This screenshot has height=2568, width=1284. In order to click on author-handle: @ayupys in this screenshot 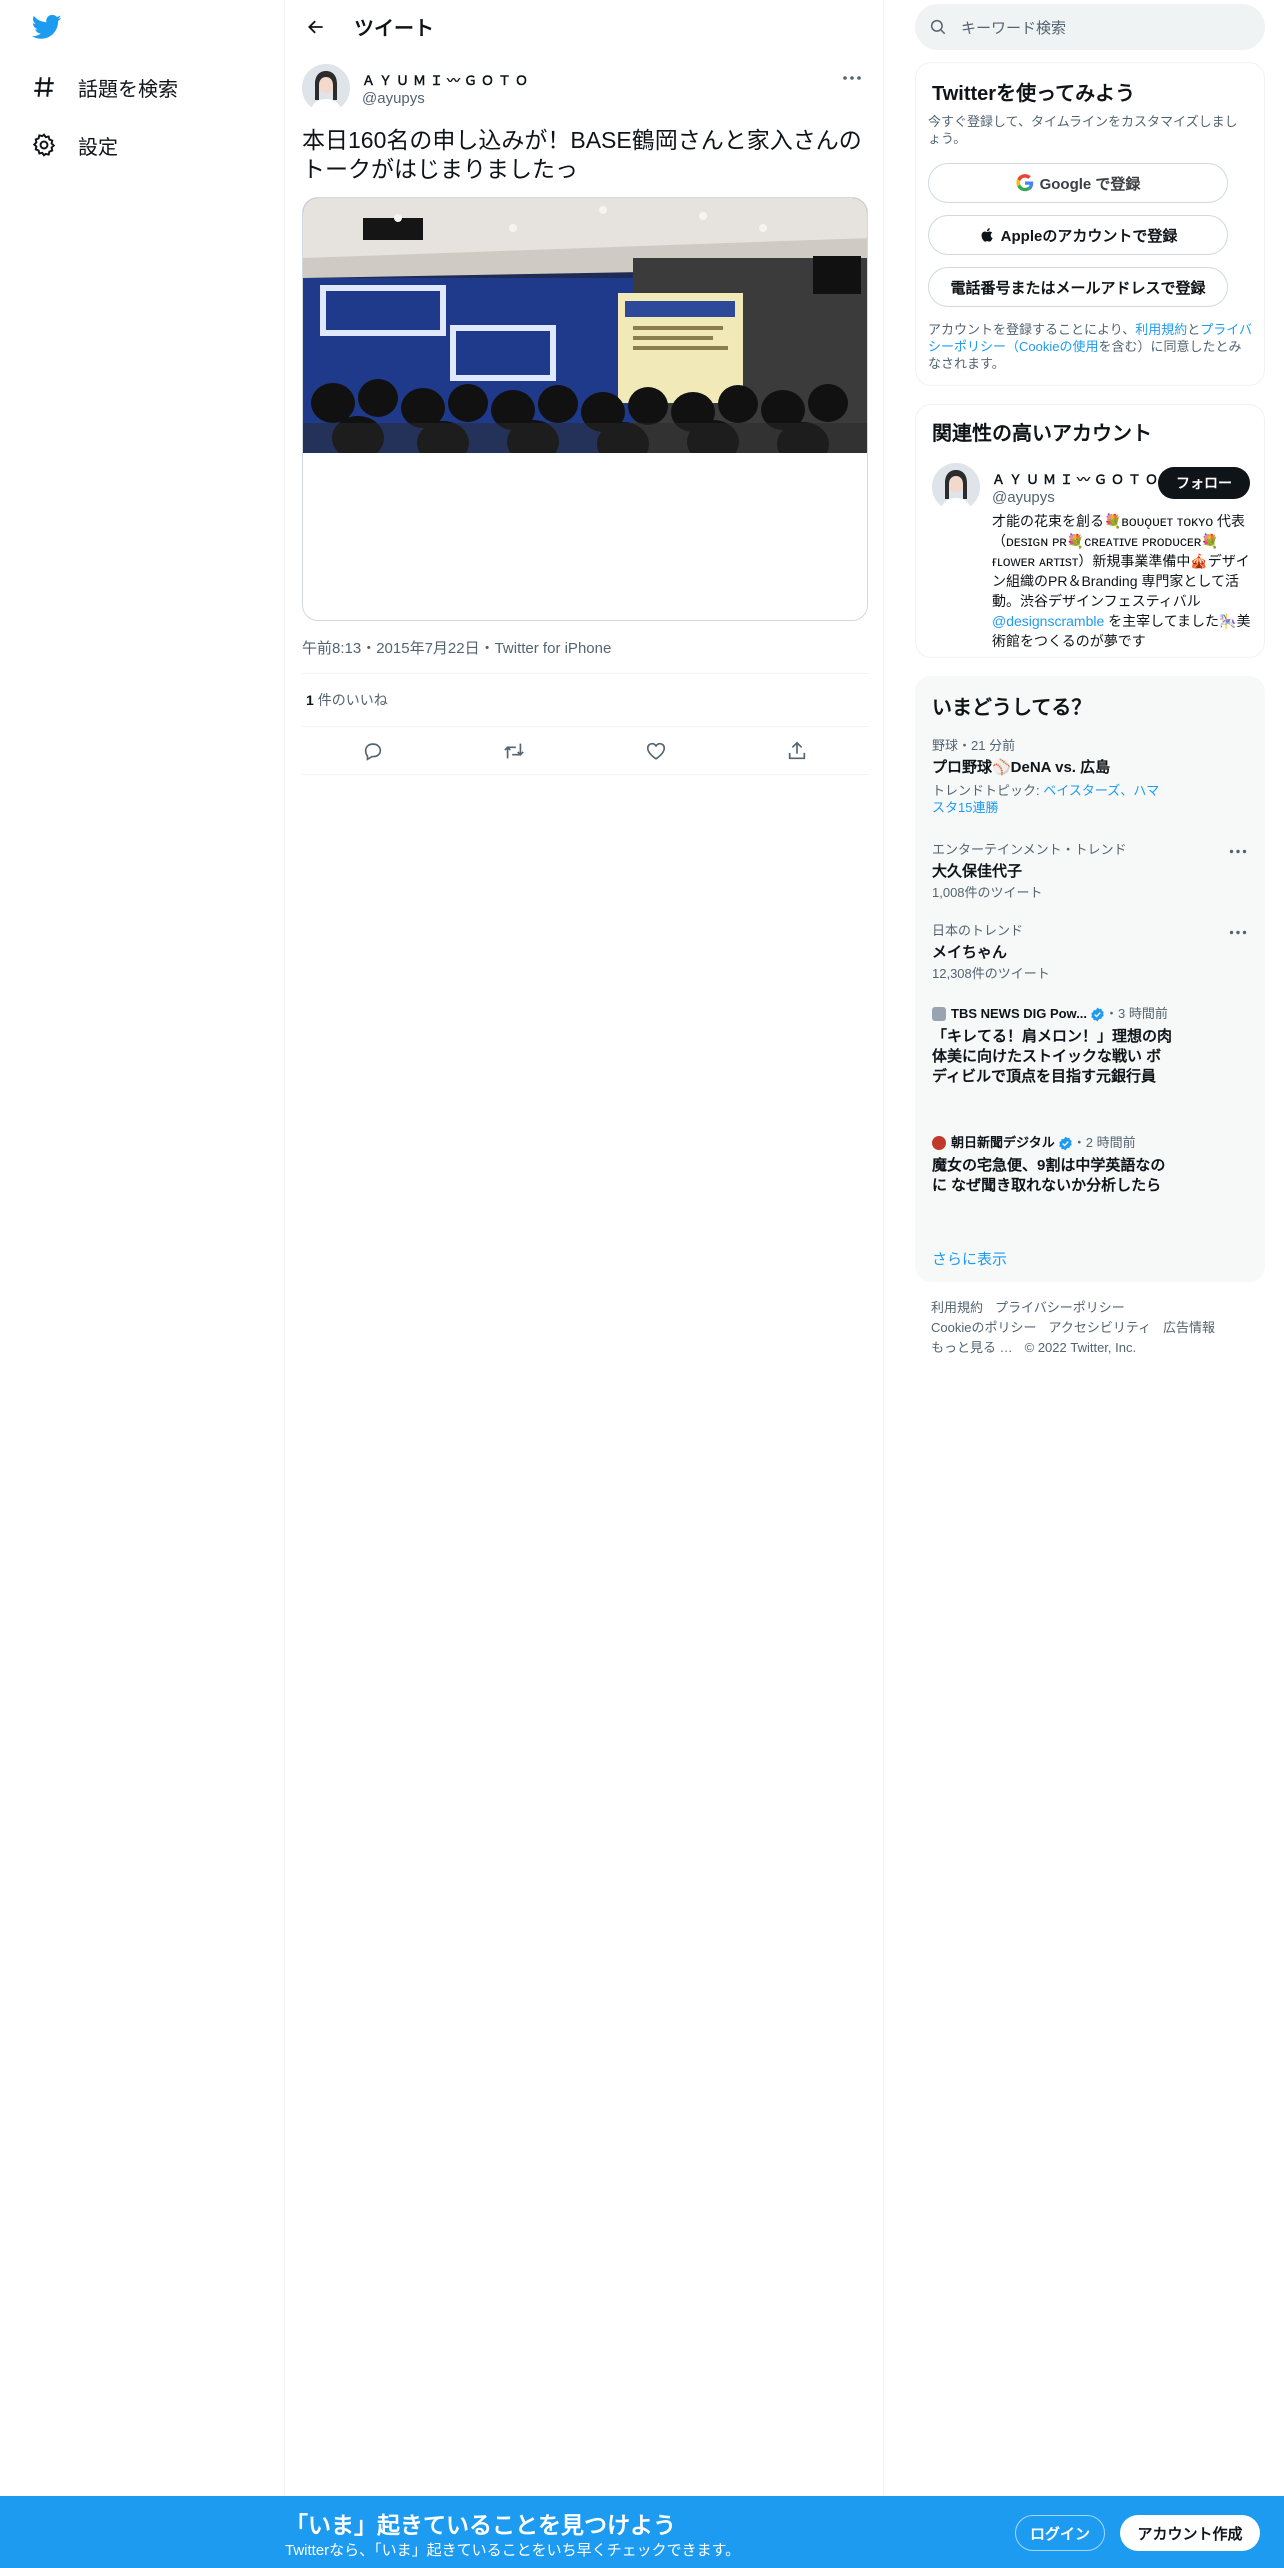, I will do `click(393, 98)`.